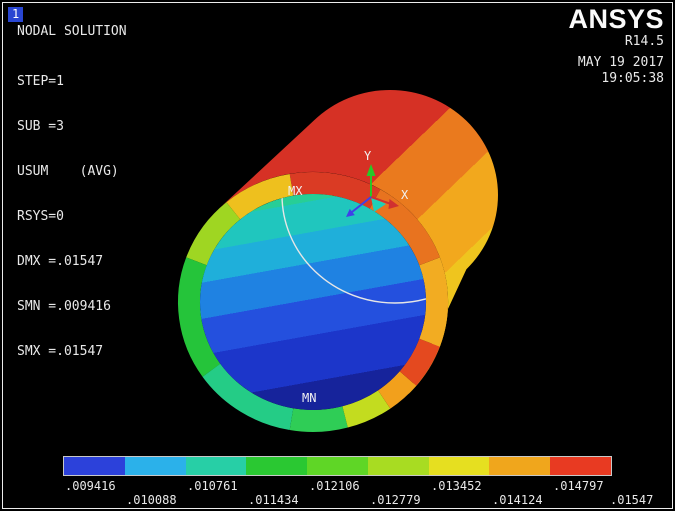 The image size is (675, 511). What do you see at coordinates (517, 500) in the screenshot?
I see `legend-tick-8: .014124` at bounding box center [517, 500].